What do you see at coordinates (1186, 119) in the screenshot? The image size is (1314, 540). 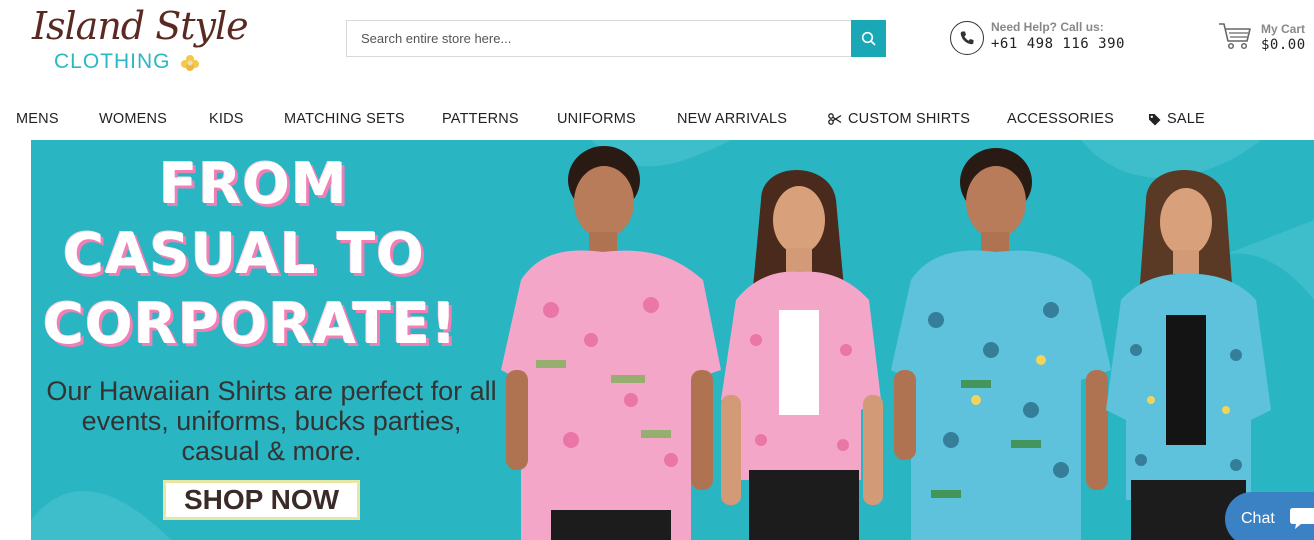 I see `nav-item-label: SALE` at bounding box center [1186, 119].